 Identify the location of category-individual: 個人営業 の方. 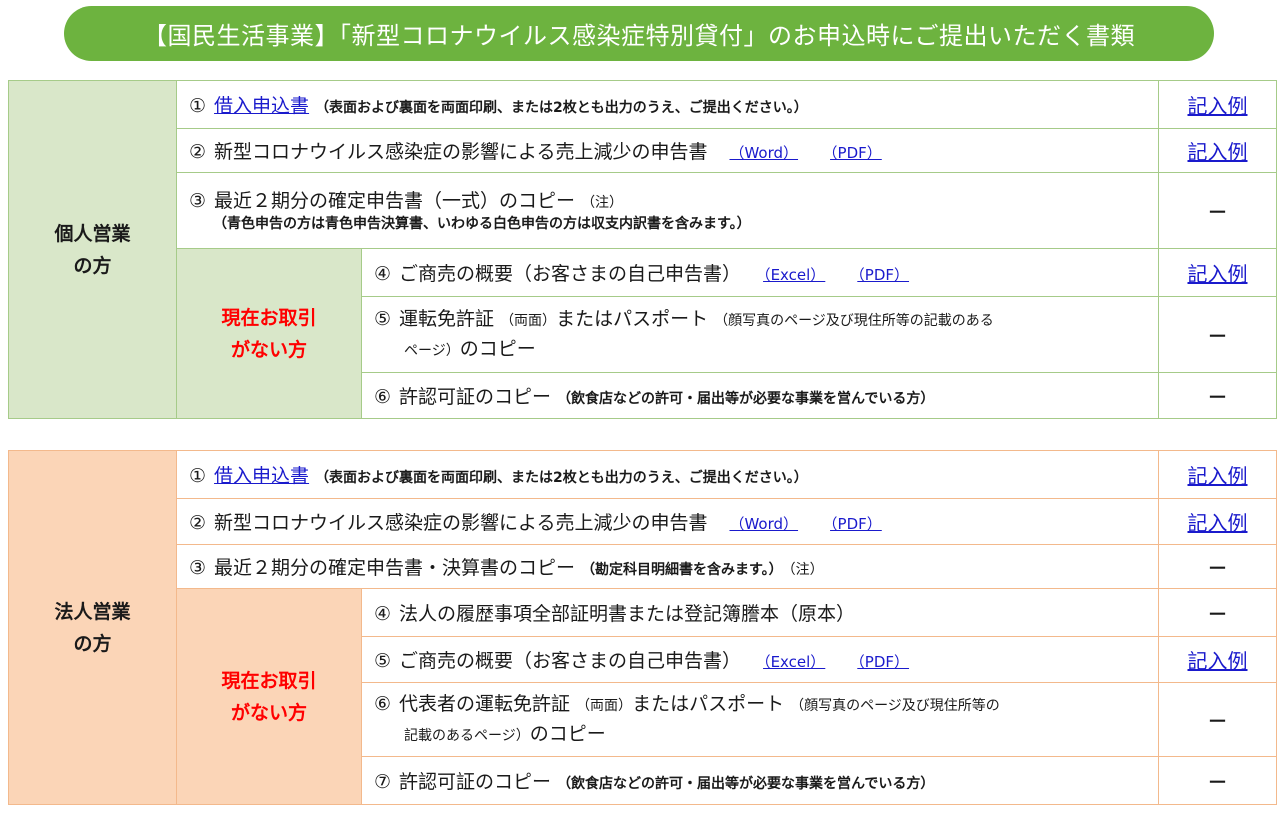
(92, 249).